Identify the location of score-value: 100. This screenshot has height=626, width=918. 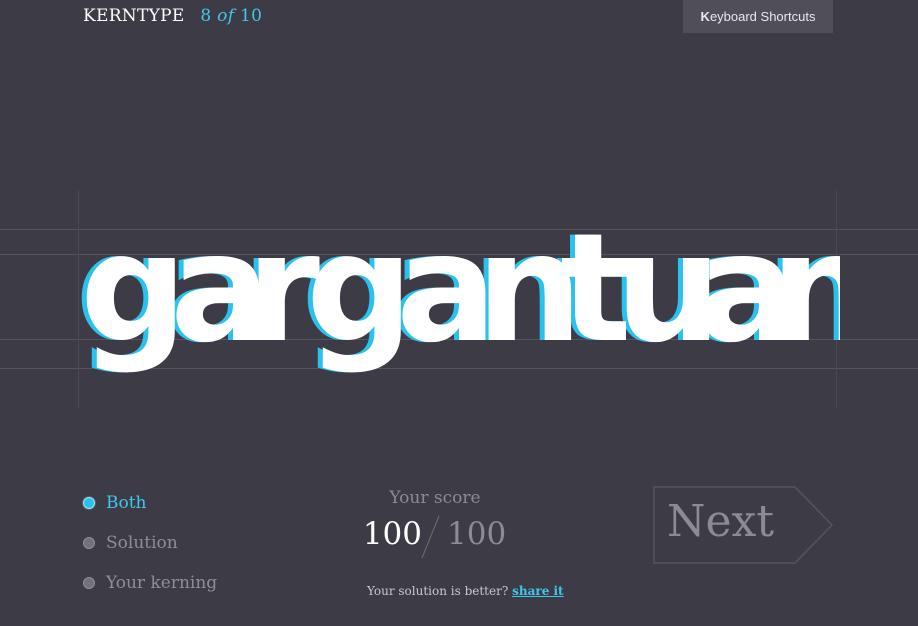
(392, 534).